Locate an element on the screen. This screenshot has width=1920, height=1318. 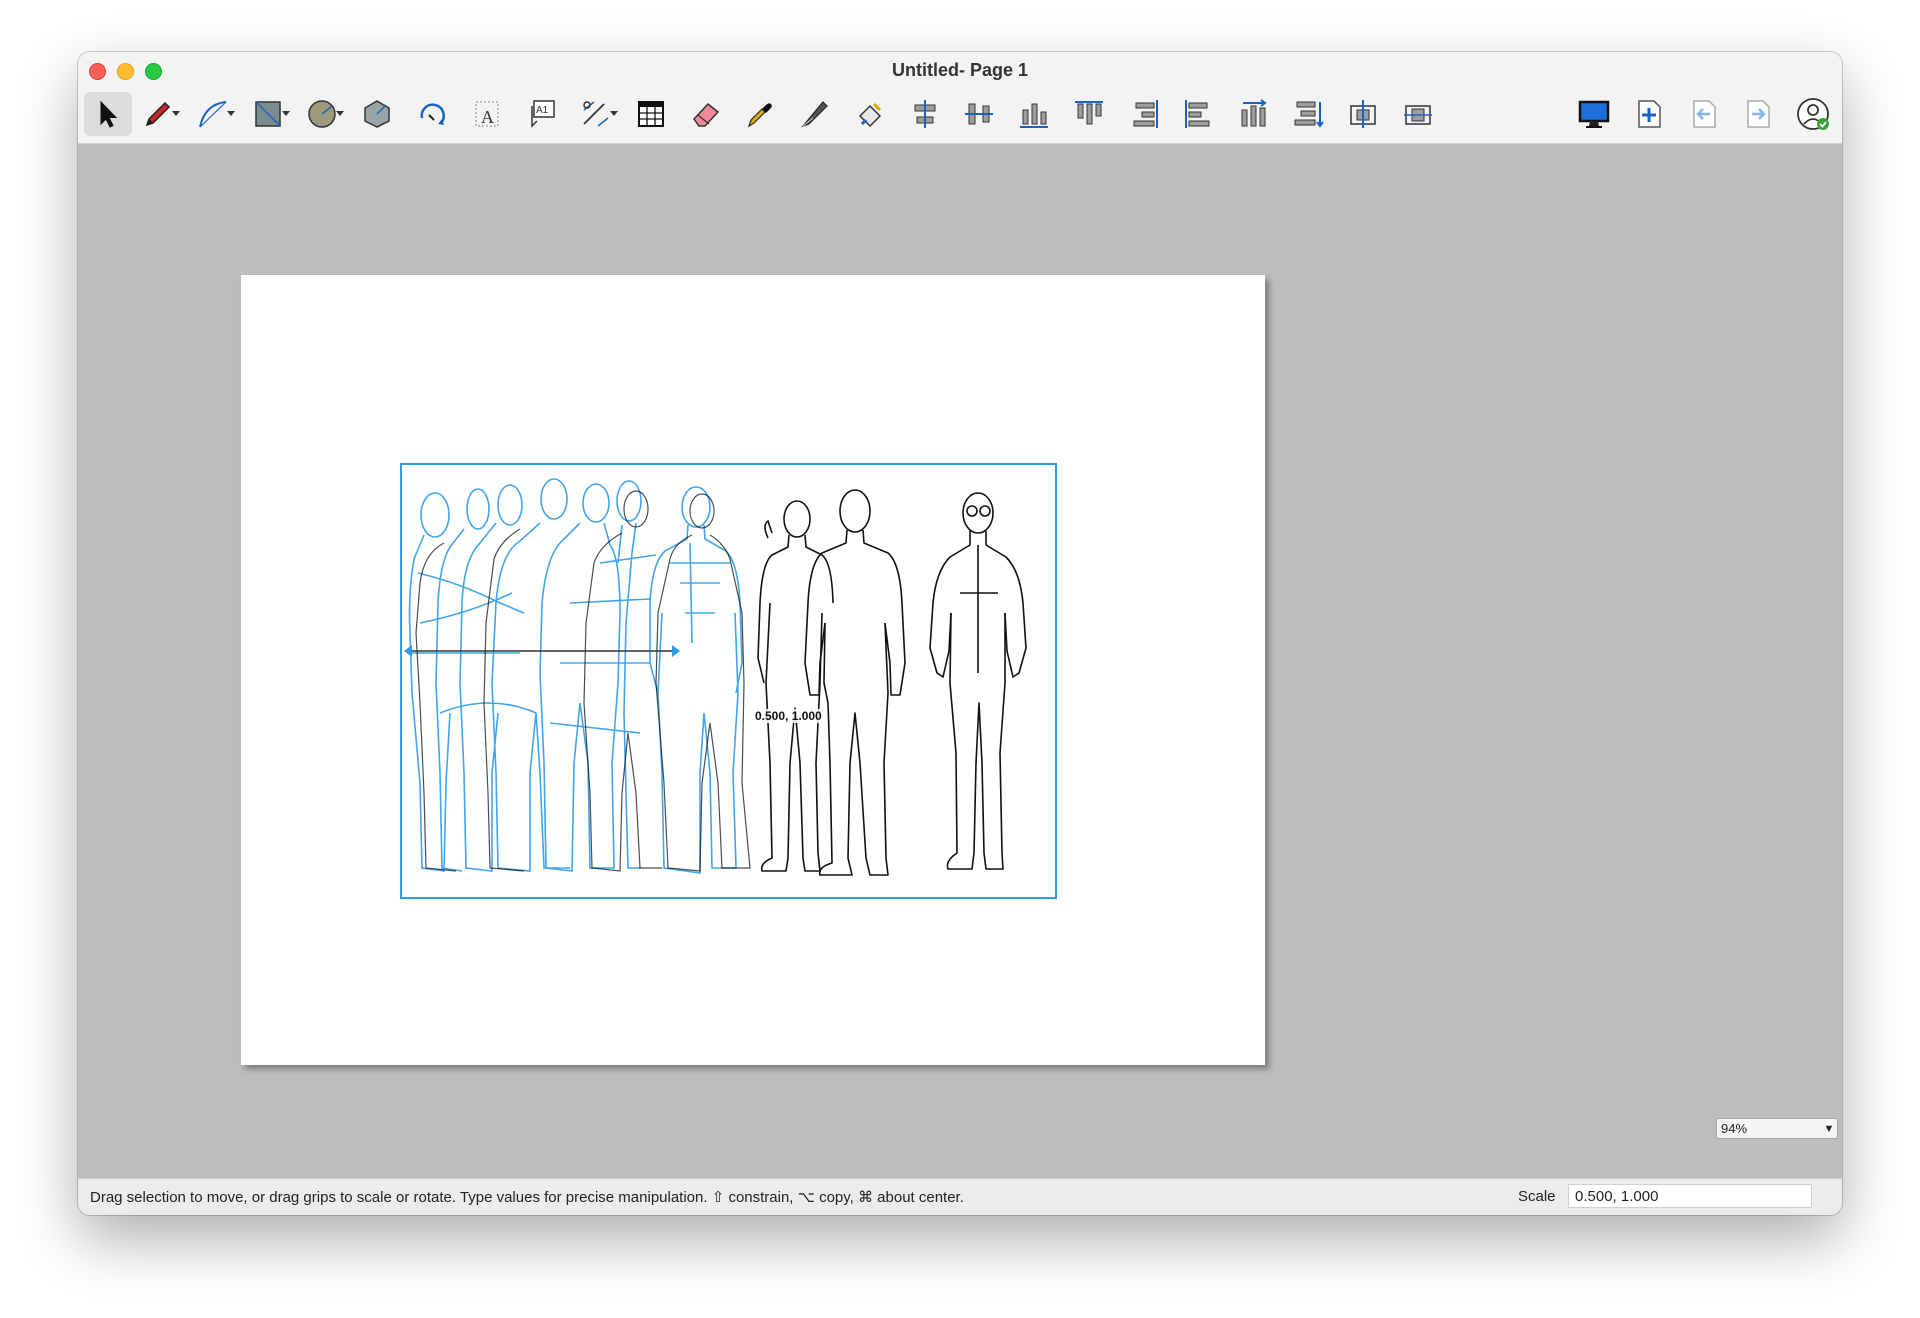
distribute-horizontal-button is located at coordinates (1253, 114).